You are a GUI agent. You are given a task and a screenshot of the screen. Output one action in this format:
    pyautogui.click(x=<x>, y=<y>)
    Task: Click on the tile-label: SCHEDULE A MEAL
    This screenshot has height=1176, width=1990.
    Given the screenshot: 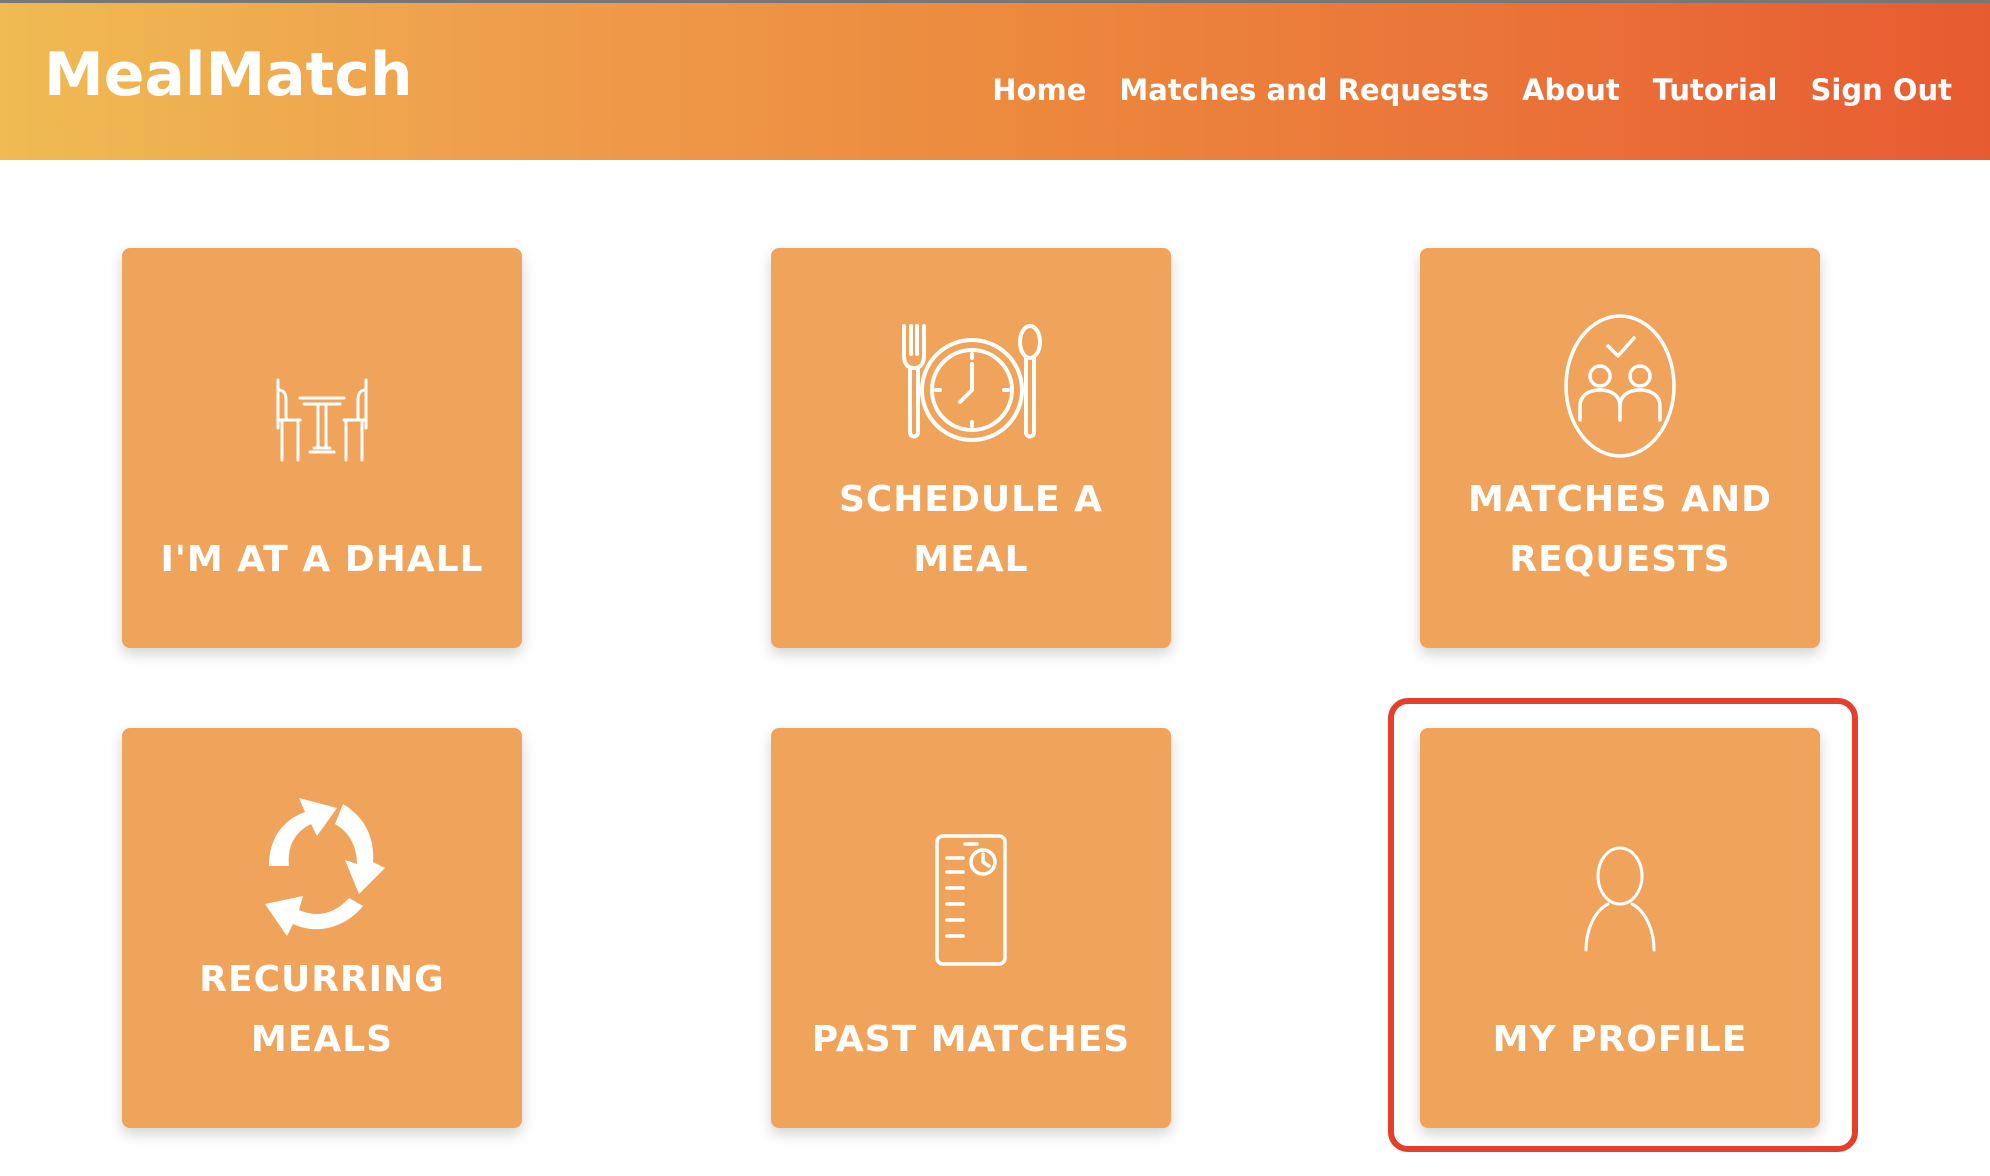 What is the action you would take?
    pyautogui.click(x=971, y=529)
    